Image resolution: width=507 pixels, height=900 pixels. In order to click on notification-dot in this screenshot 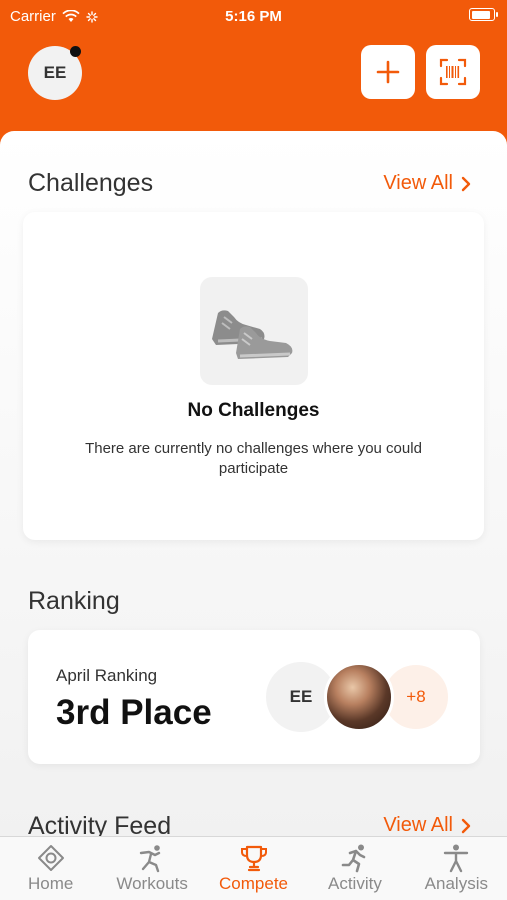, I will do `click(75, 51)`.